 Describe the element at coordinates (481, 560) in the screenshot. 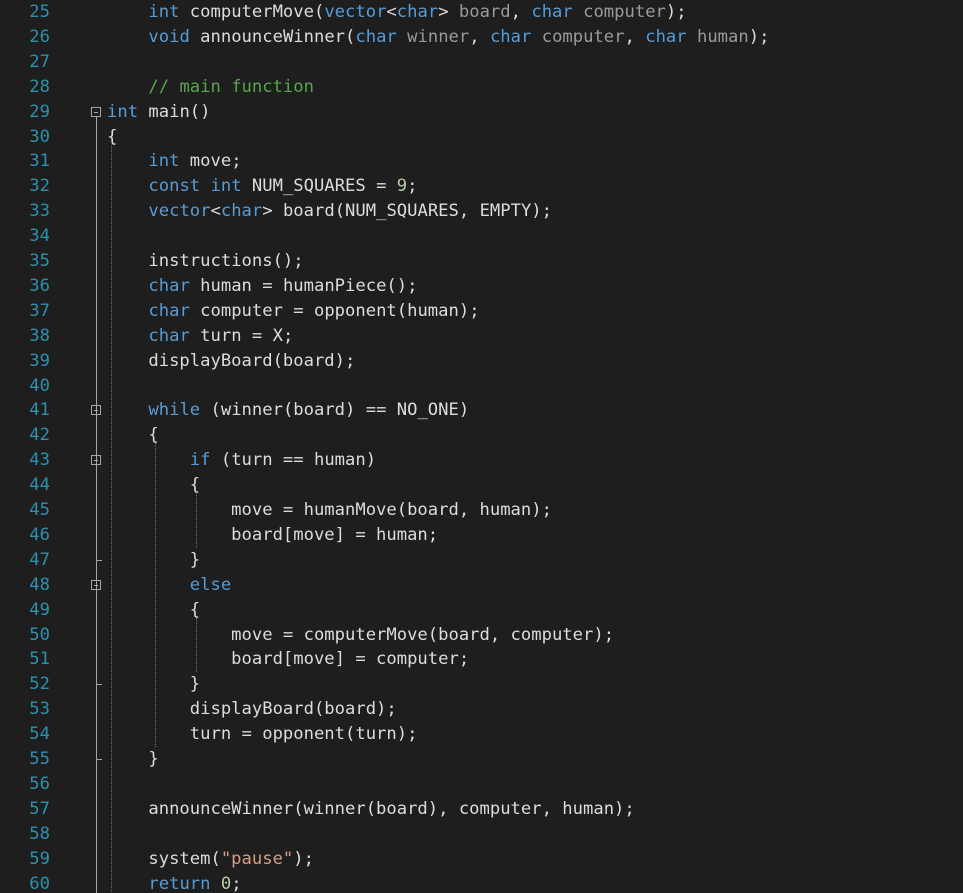

I see `code-line: 47 }` at that location.